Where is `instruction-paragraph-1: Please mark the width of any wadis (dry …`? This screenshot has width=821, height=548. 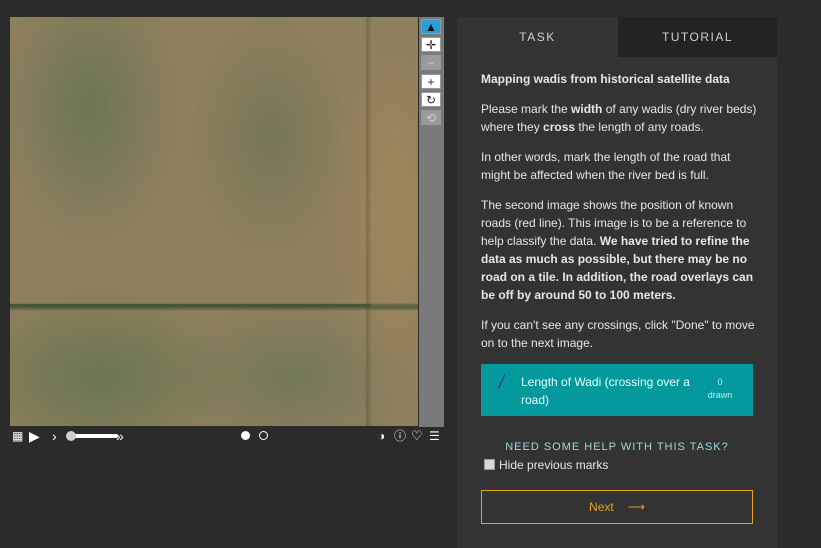 instruction-paragraph-1: Please mark the width of any wadis (dry … is located at coordinates (619, 118).